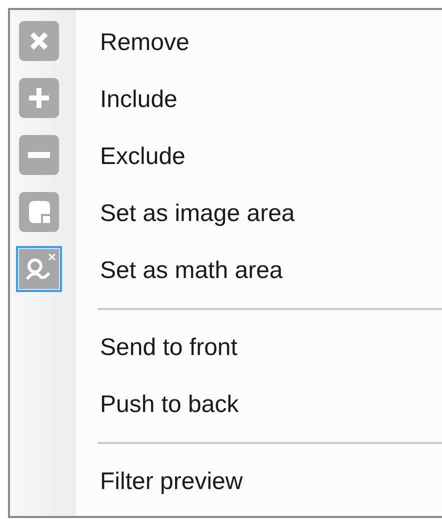 The height and width of the screenshot is (519, 442). What do you see at coordinates (169, 348) in the screenshot?
I see `menu-item: Send to front` at bounding box center [169, 348].